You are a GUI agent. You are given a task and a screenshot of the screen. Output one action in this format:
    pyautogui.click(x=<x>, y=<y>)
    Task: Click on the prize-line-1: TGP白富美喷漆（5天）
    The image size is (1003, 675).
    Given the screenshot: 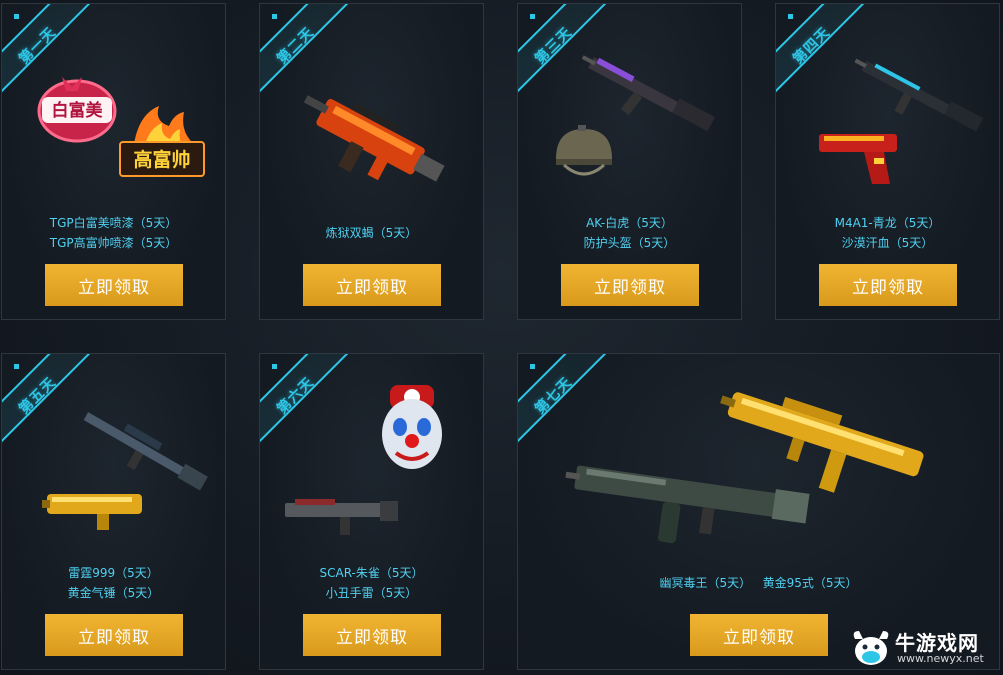 What is the action you would take?
    pyautogui.click(x=113, y=223)
    